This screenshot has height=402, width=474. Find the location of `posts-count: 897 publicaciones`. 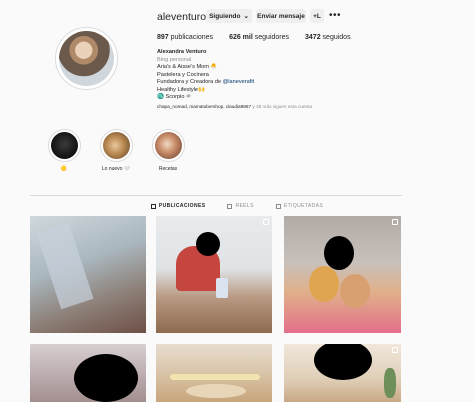

posts-count: 897 publicaciones is located at coordinates (185, 37).